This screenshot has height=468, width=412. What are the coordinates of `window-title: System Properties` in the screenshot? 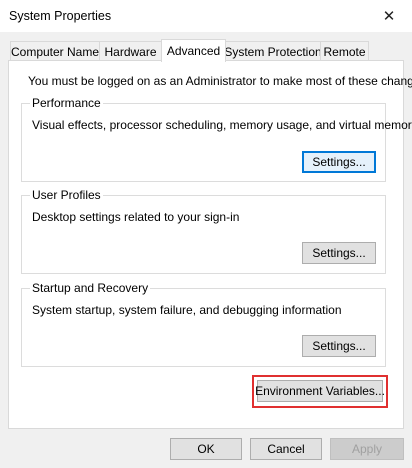 It's located at (60, 16).